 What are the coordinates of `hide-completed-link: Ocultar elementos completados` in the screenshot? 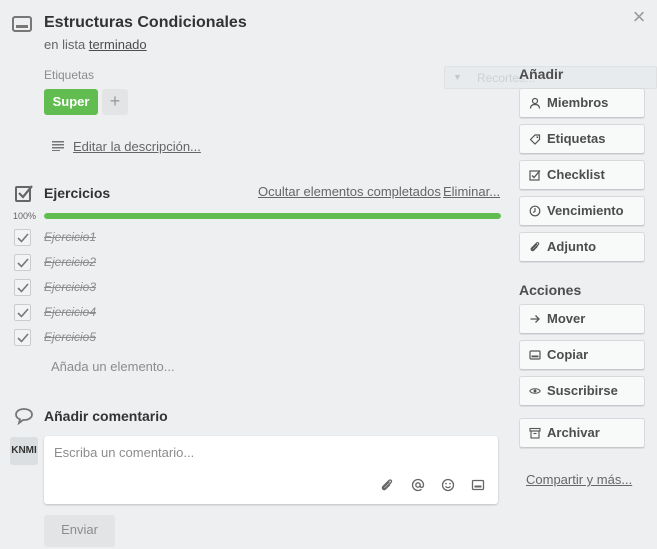 It's located at (349, 191).